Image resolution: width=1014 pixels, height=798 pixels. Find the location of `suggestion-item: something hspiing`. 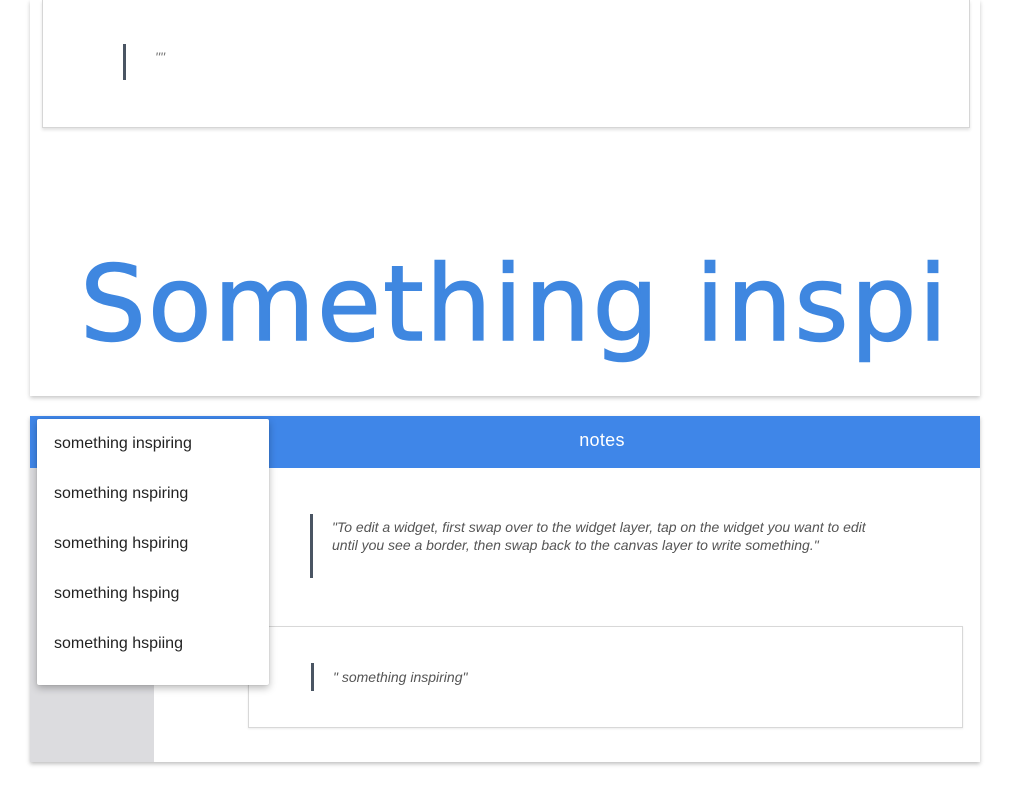

suggestion-item: something hspiing is located at coordinates (153, 644).